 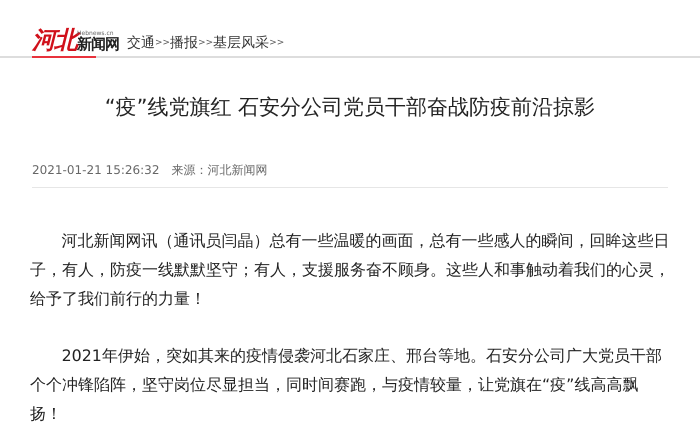 I want to click on publish-time: 2021-01-21 15:26:32, so click(x=96, y=171).